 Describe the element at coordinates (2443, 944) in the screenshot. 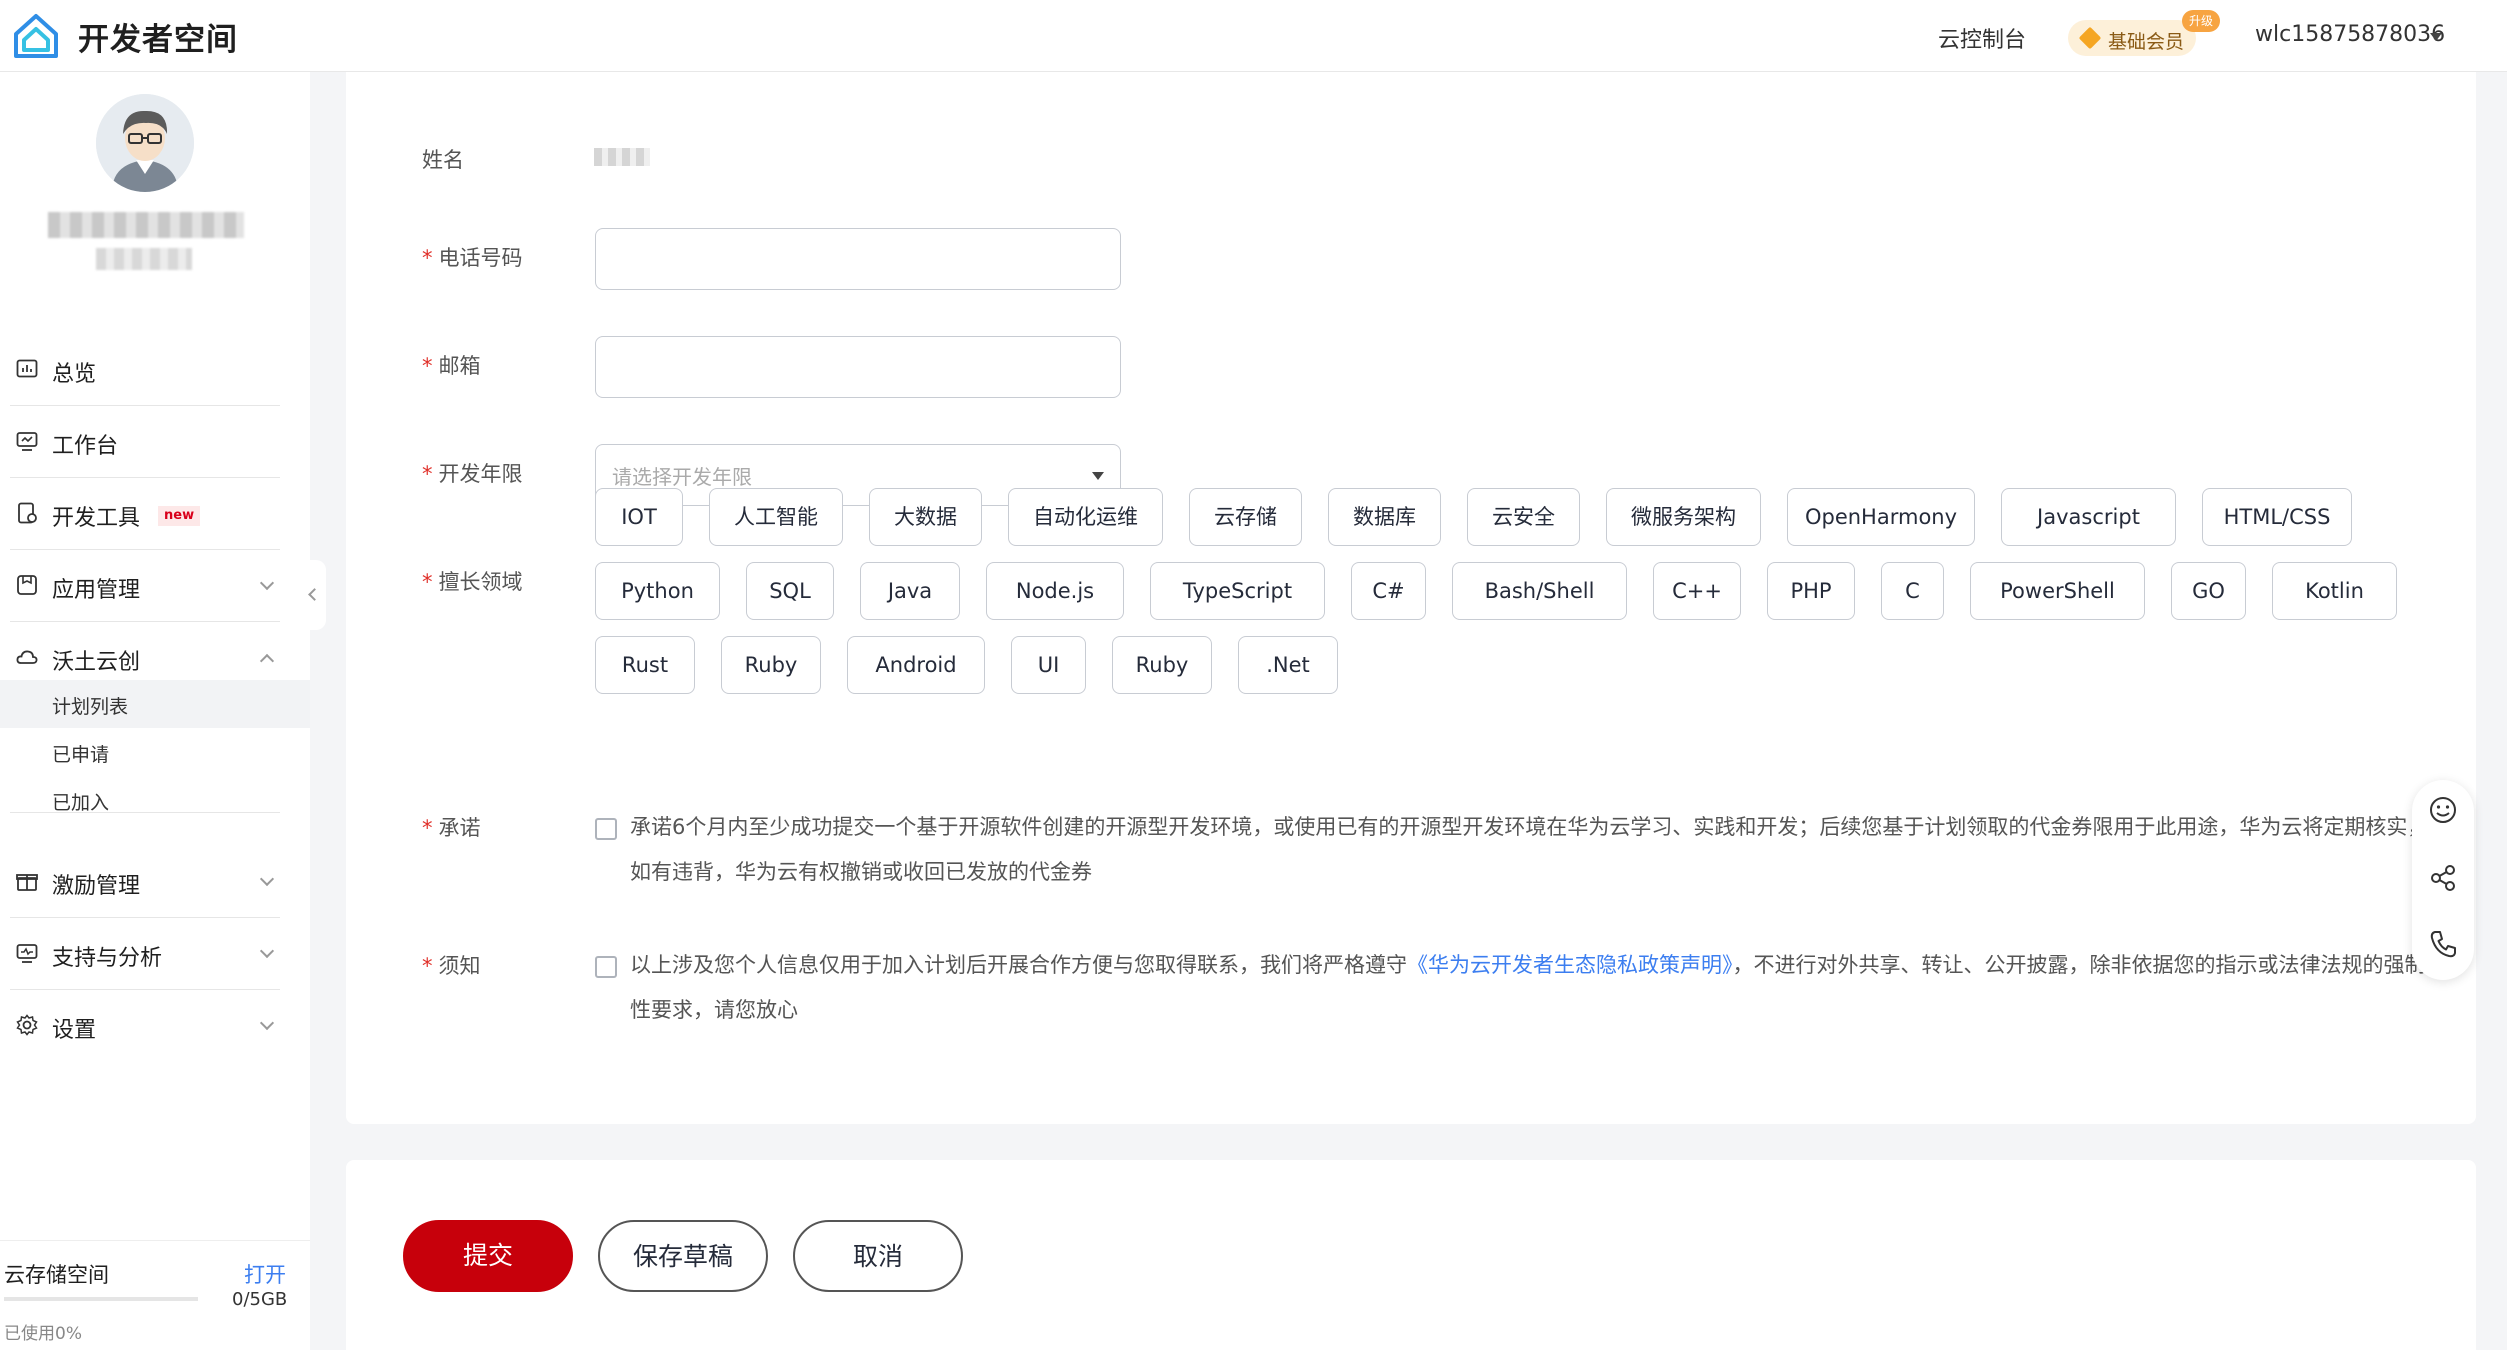

I see `phone-icon` at that location.